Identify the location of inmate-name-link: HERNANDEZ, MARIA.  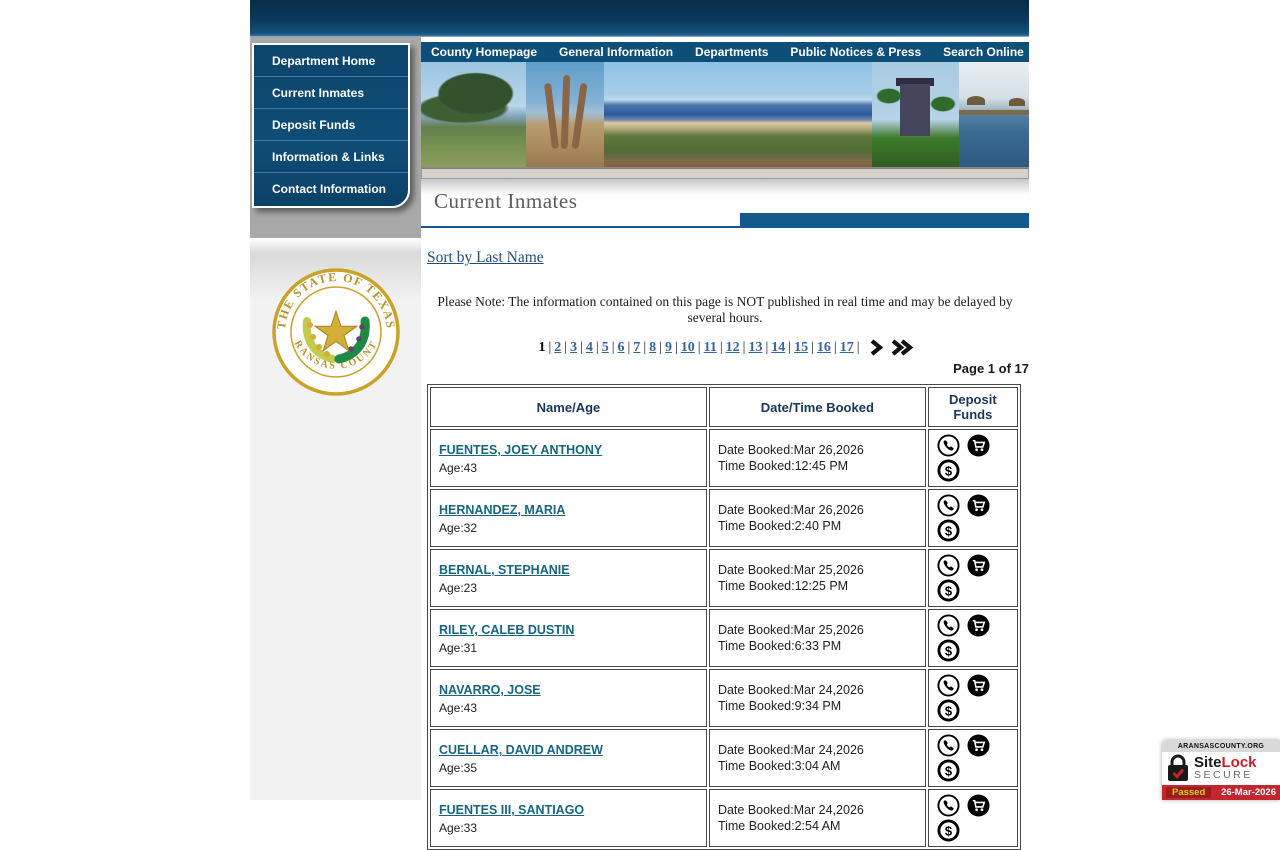
(502, 510).